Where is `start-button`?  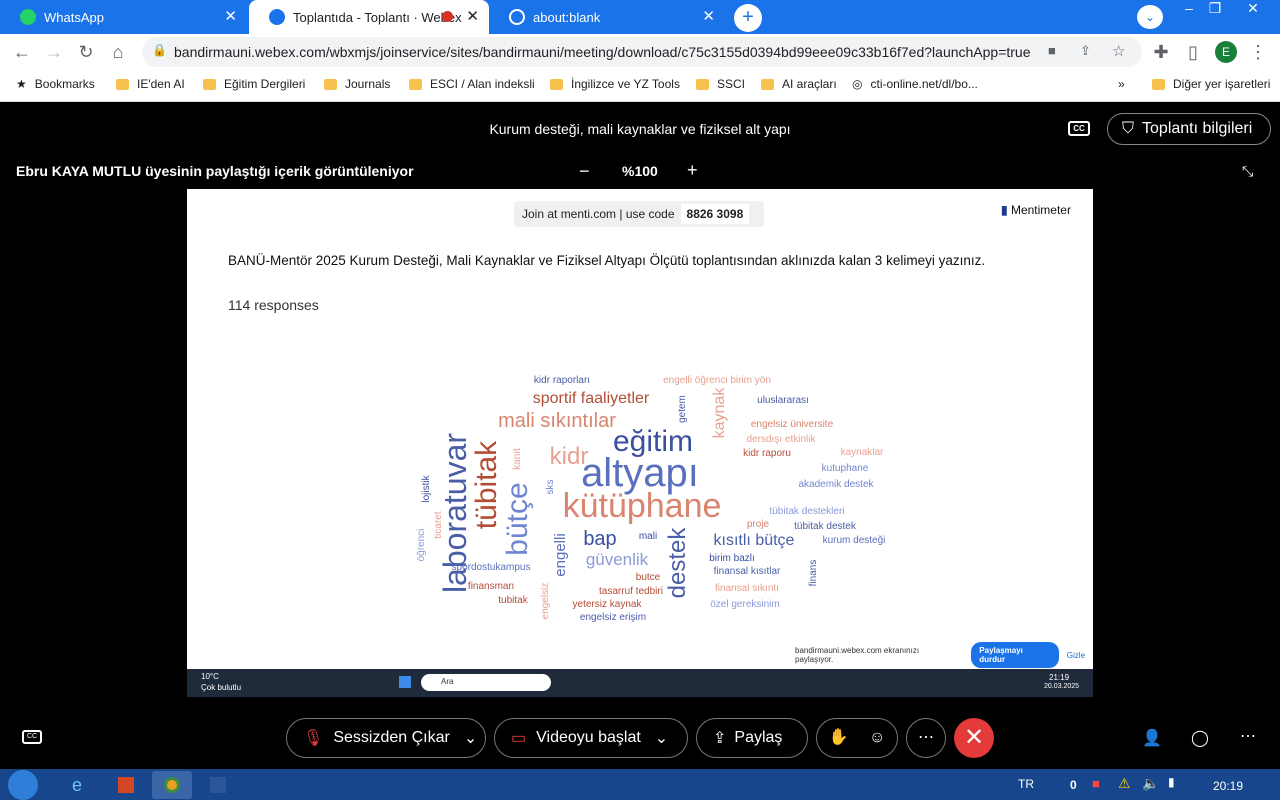
start-button is located at coordinates (23, 785).